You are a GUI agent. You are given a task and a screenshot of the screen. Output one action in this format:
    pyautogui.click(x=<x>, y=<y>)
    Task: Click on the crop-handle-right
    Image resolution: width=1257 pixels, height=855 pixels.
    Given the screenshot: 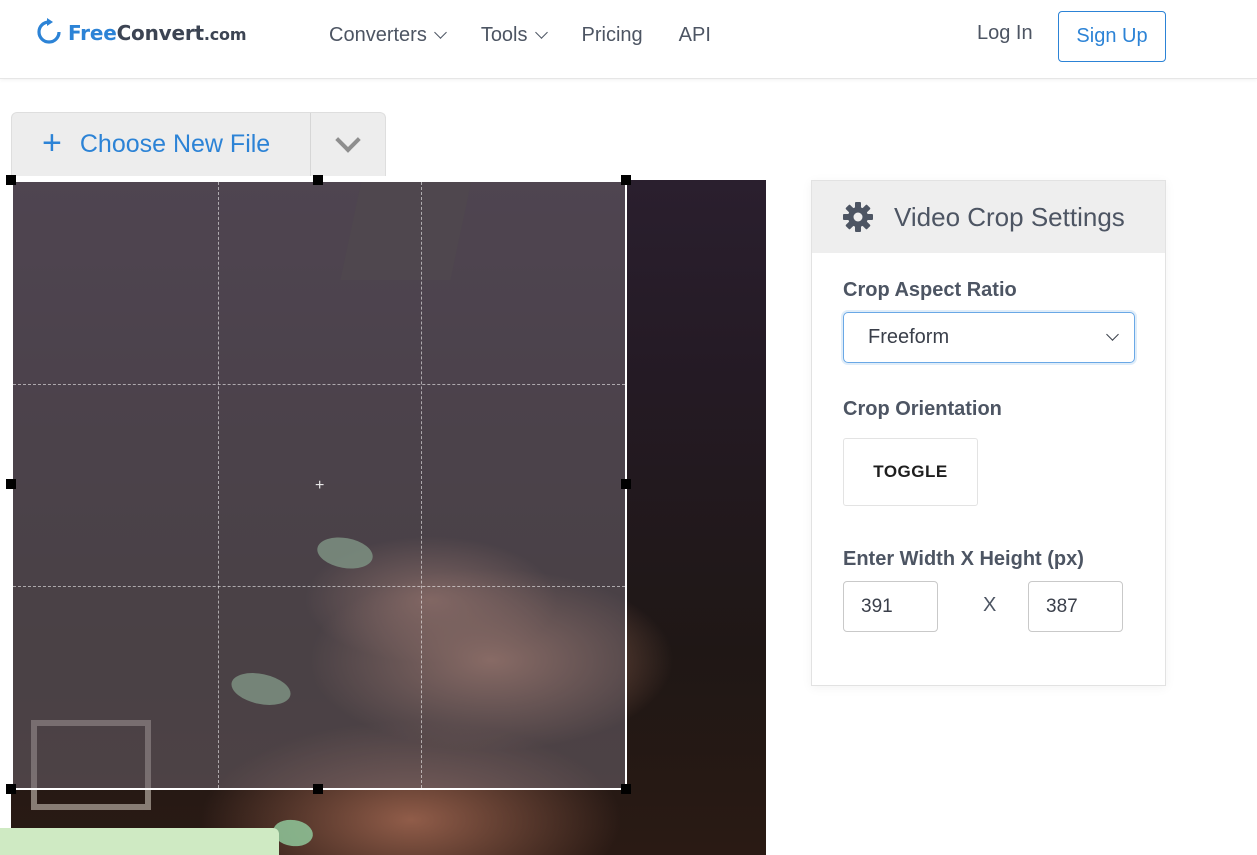 What is the action you would take?
    pyautogui.click(x=626, y=484)
    